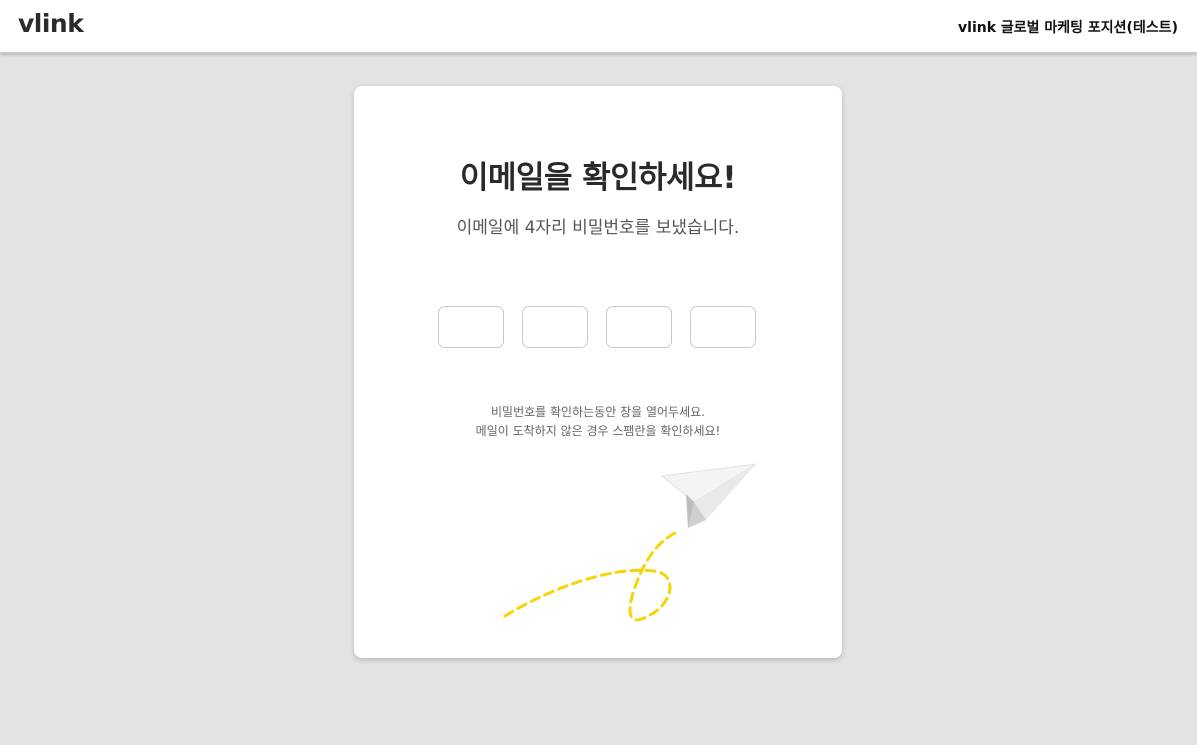  What do you see at coordinates (598, 26) in the screenshot?
I see `top-bar: vlink vlink 글로벌 마케팅 포지션(테스트)` at bounding box center [598, 26].